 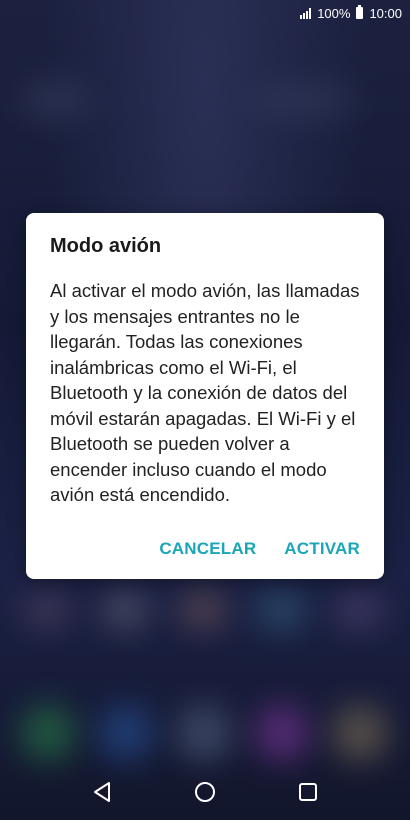 I want to click on signal-icon, so click(x=306, y=13).